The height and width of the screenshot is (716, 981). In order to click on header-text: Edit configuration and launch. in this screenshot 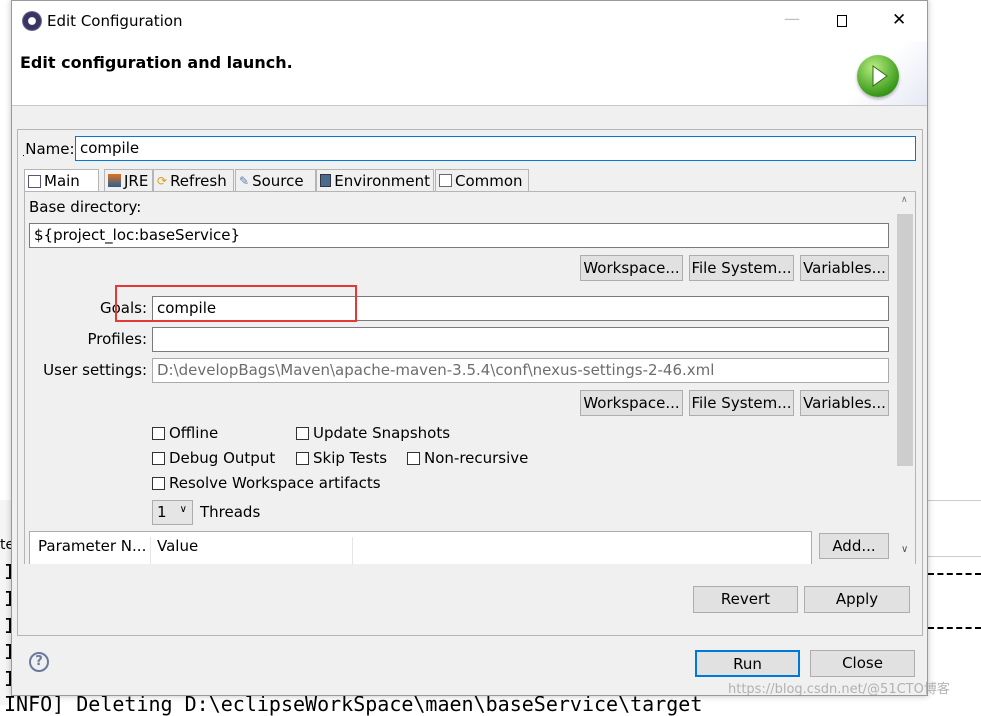, I will do `click(156, 62)`.